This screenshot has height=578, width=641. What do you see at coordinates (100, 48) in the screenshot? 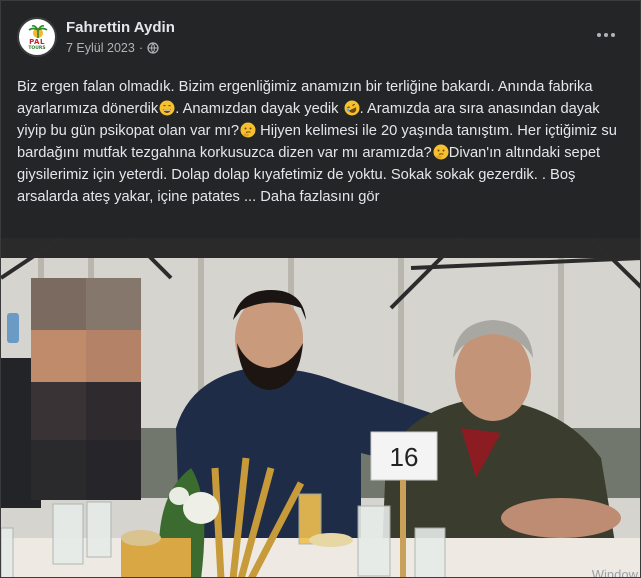
I see `post-date: 7 Eylül 2023` at bounding box center [100, 48].